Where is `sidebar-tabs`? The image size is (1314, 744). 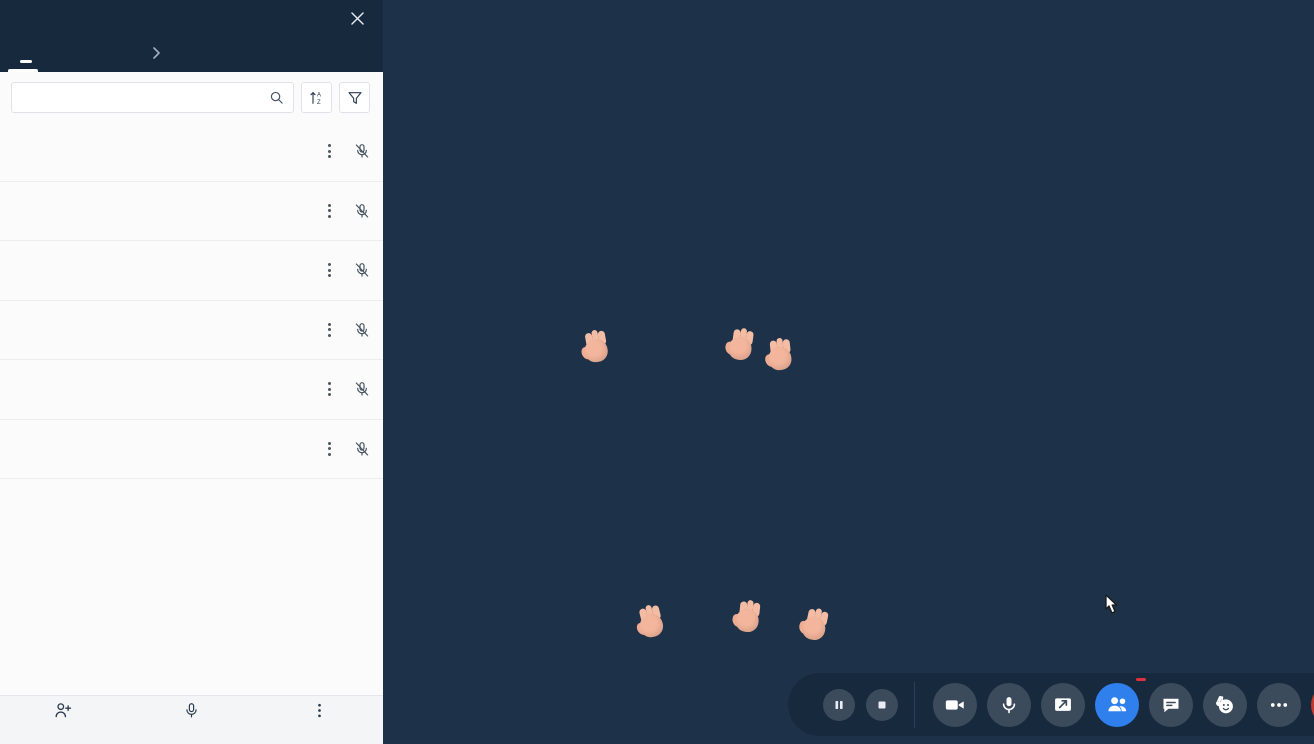
sidebar-tabs is located at coordinates (191, 54).